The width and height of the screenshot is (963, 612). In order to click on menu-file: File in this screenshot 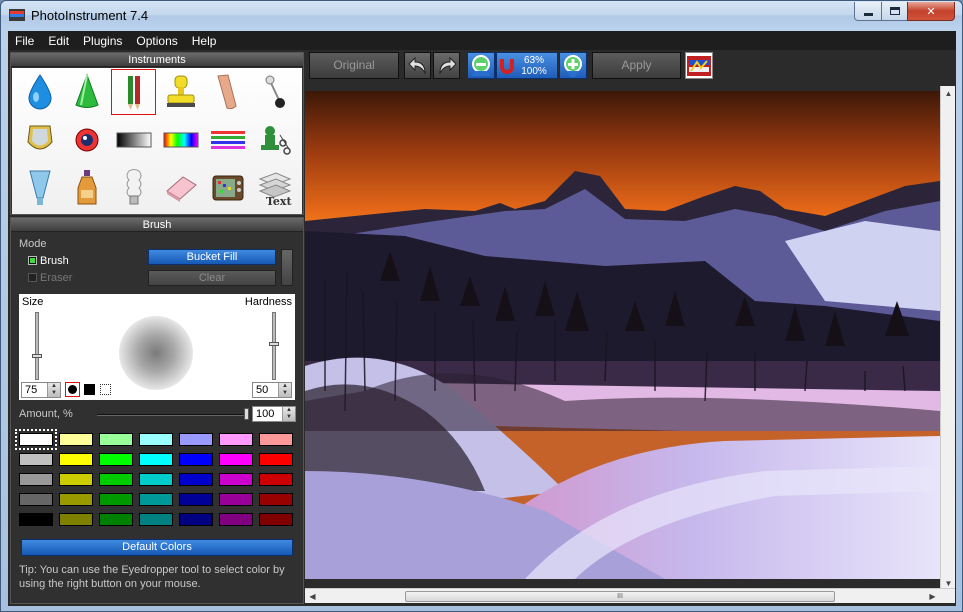, I will do `click(24, 40)`.